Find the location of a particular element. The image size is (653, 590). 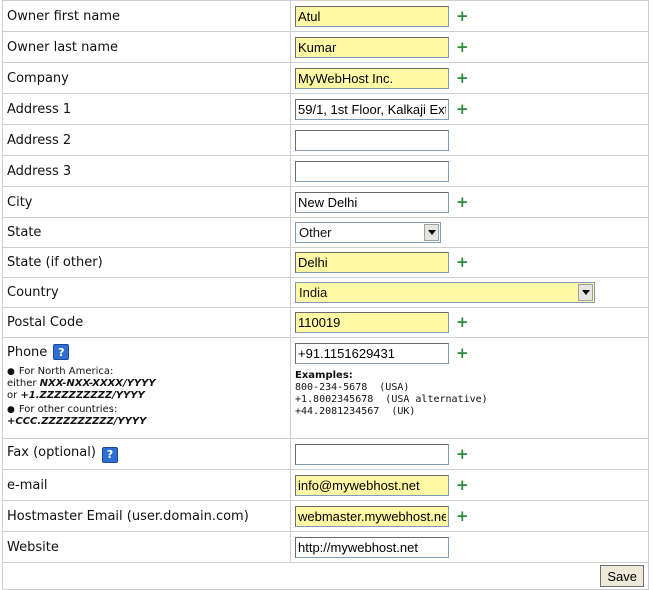

example-line: 800-234-5678 (USA) is located at coordinates (352, 387).